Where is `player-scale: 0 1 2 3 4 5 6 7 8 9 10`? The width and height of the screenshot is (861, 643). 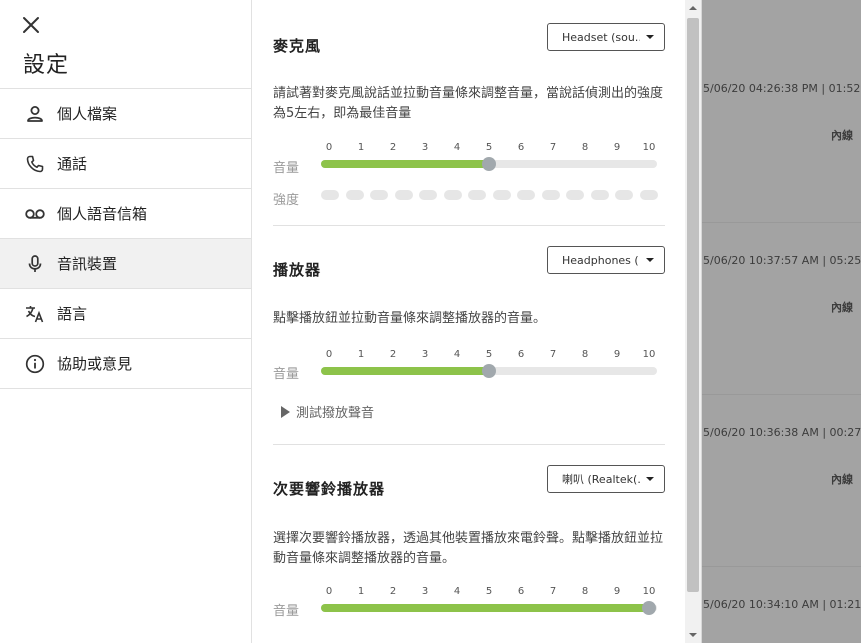 player-scale: 0 1 2 3 4 5 6 7 8 9 10 is located at coordinates (489, 356).